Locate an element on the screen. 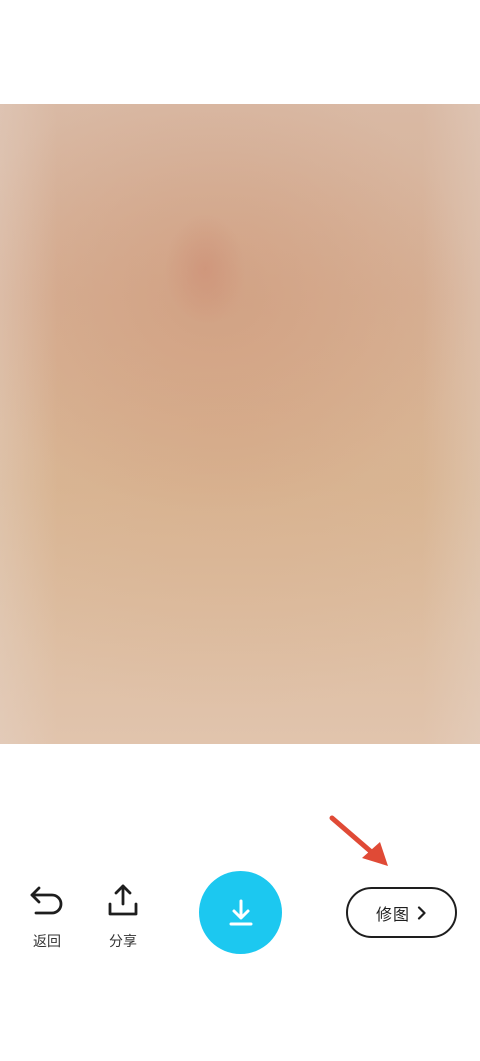 The image size is (480, 1061). edit-photo-label: 修图 is located at coordinates (392, 914).